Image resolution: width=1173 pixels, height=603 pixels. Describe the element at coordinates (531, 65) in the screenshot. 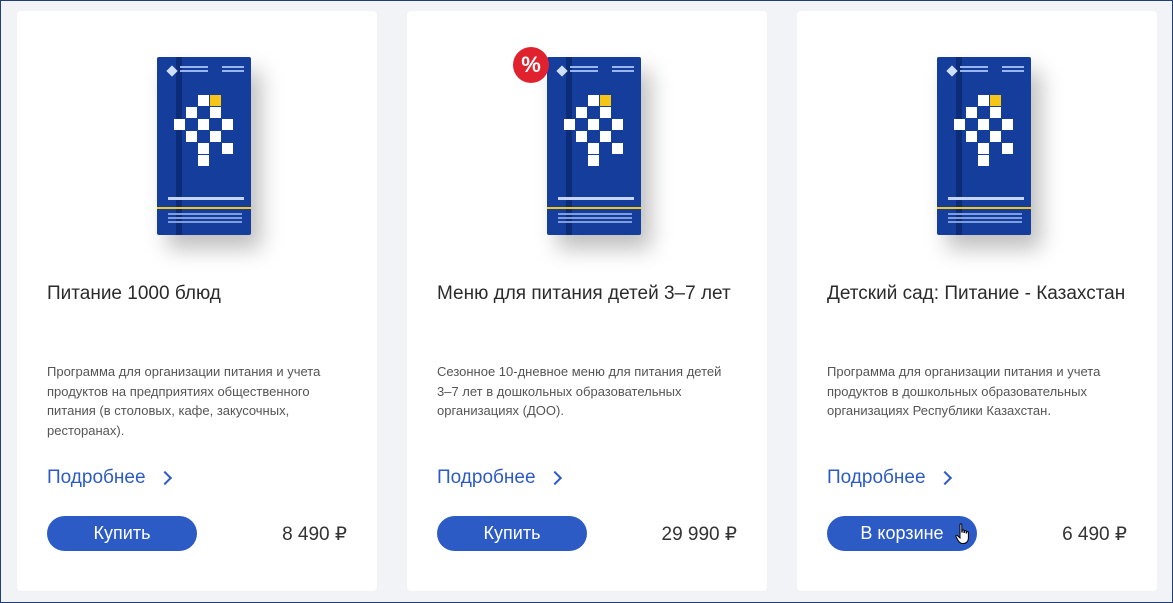

I see `discount-badge: %` at that location.